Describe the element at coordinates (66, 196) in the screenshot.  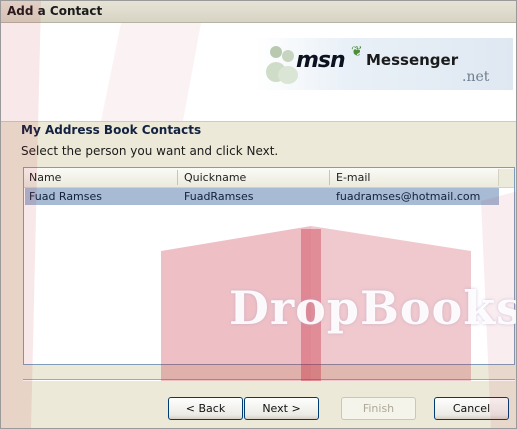
I see `cell-name: Fuad Ramses` at that location.